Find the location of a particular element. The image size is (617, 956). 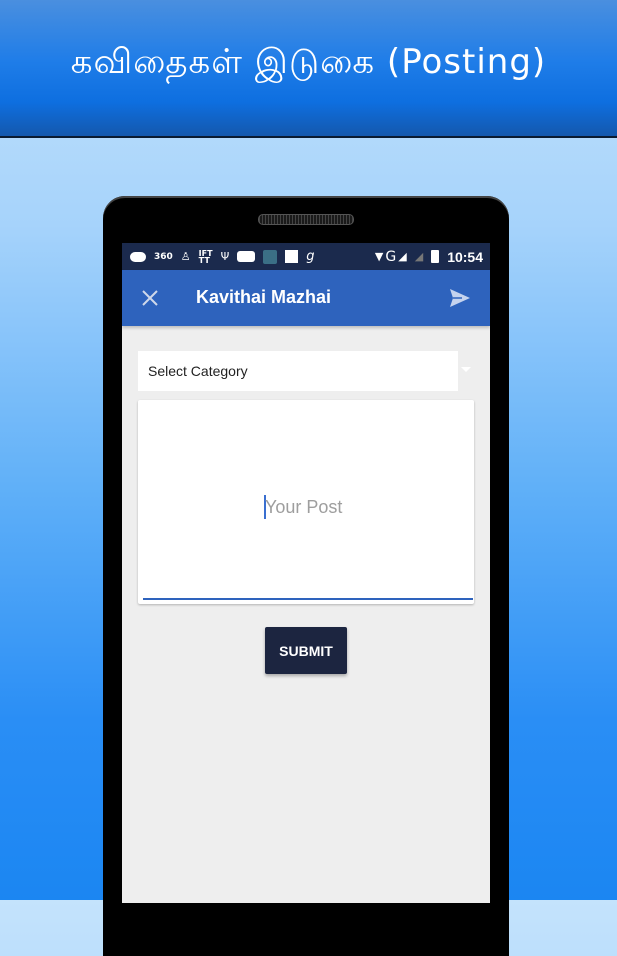

message-icon is located at coordinates (138, 256).